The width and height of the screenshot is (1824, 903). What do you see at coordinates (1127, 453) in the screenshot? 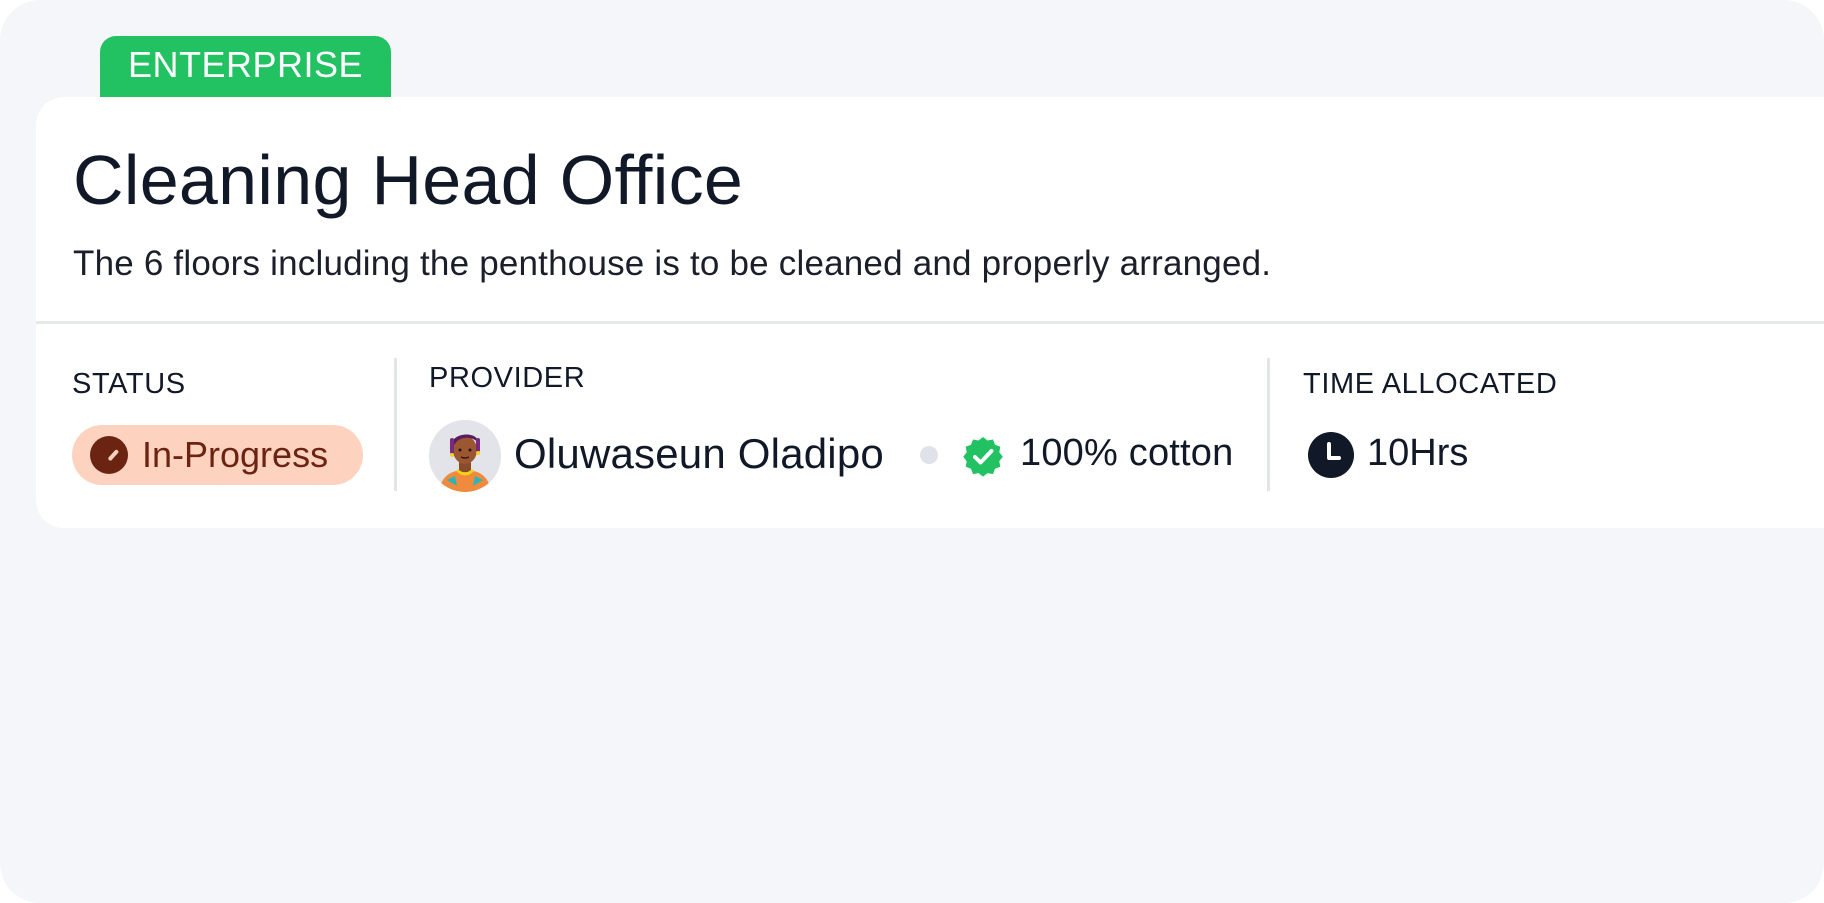
I see `provider-material: 100% cotton` at bounding box center [1127, 453].